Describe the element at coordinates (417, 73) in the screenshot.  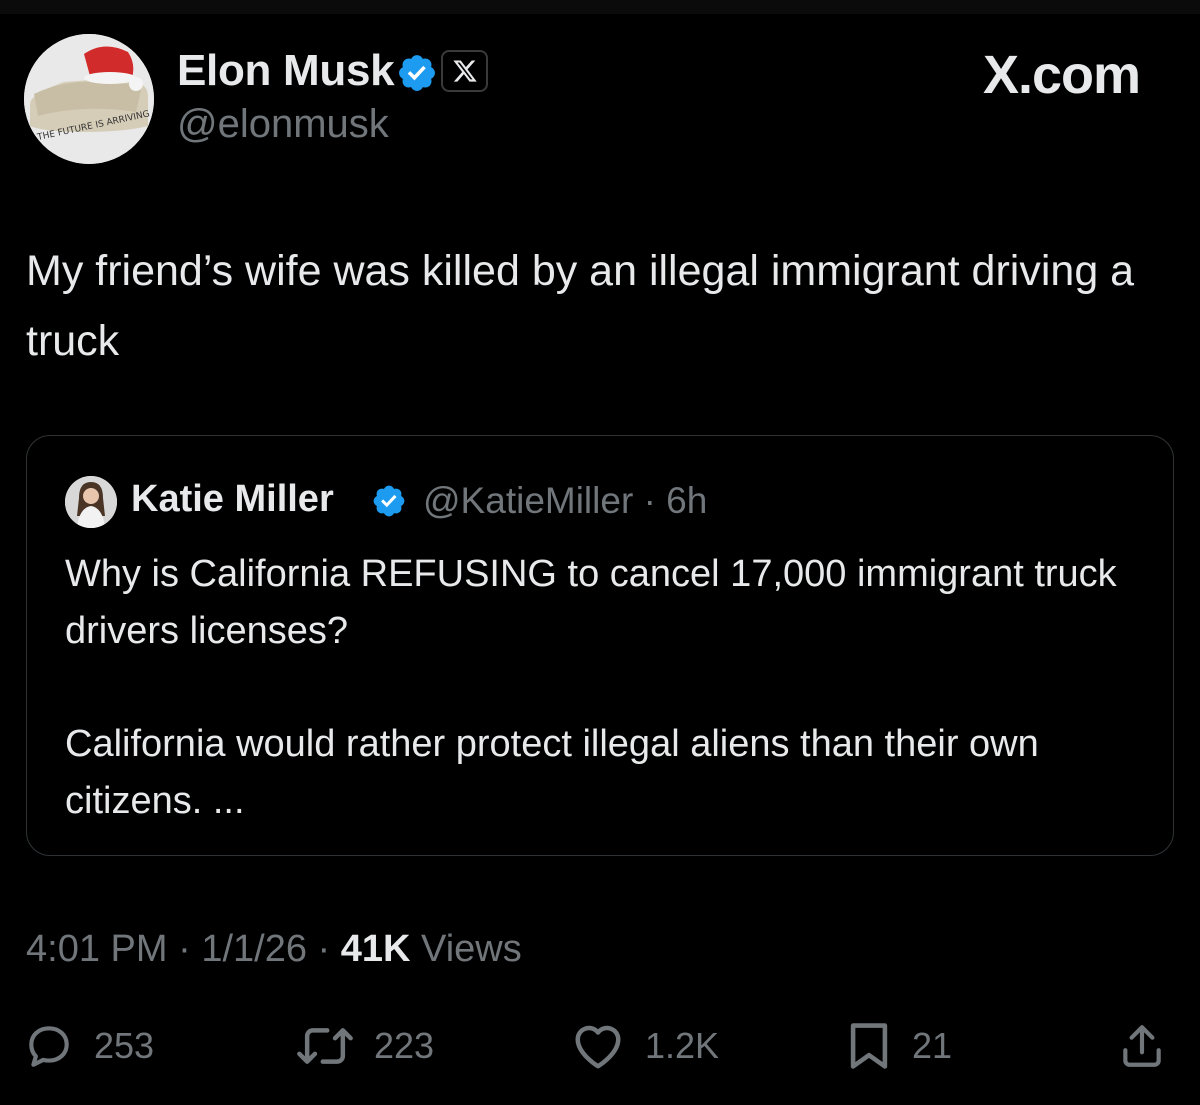
I see `verified-badge-icon` at that location.